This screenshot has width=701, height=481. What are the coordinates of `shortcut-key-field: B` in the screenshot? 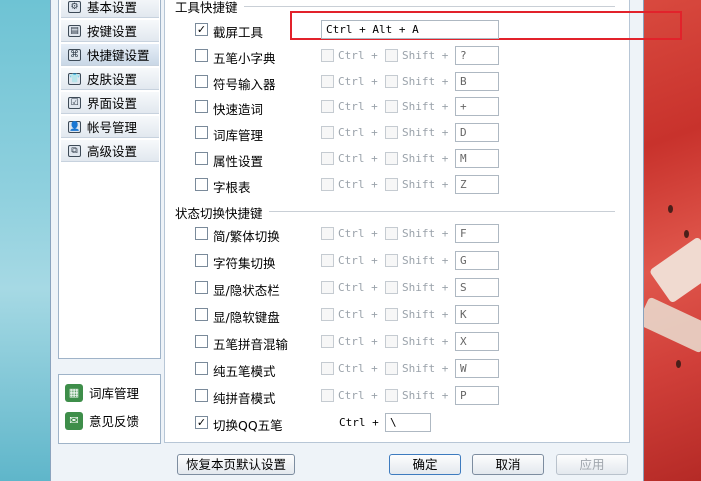 It's located at (477, 81).